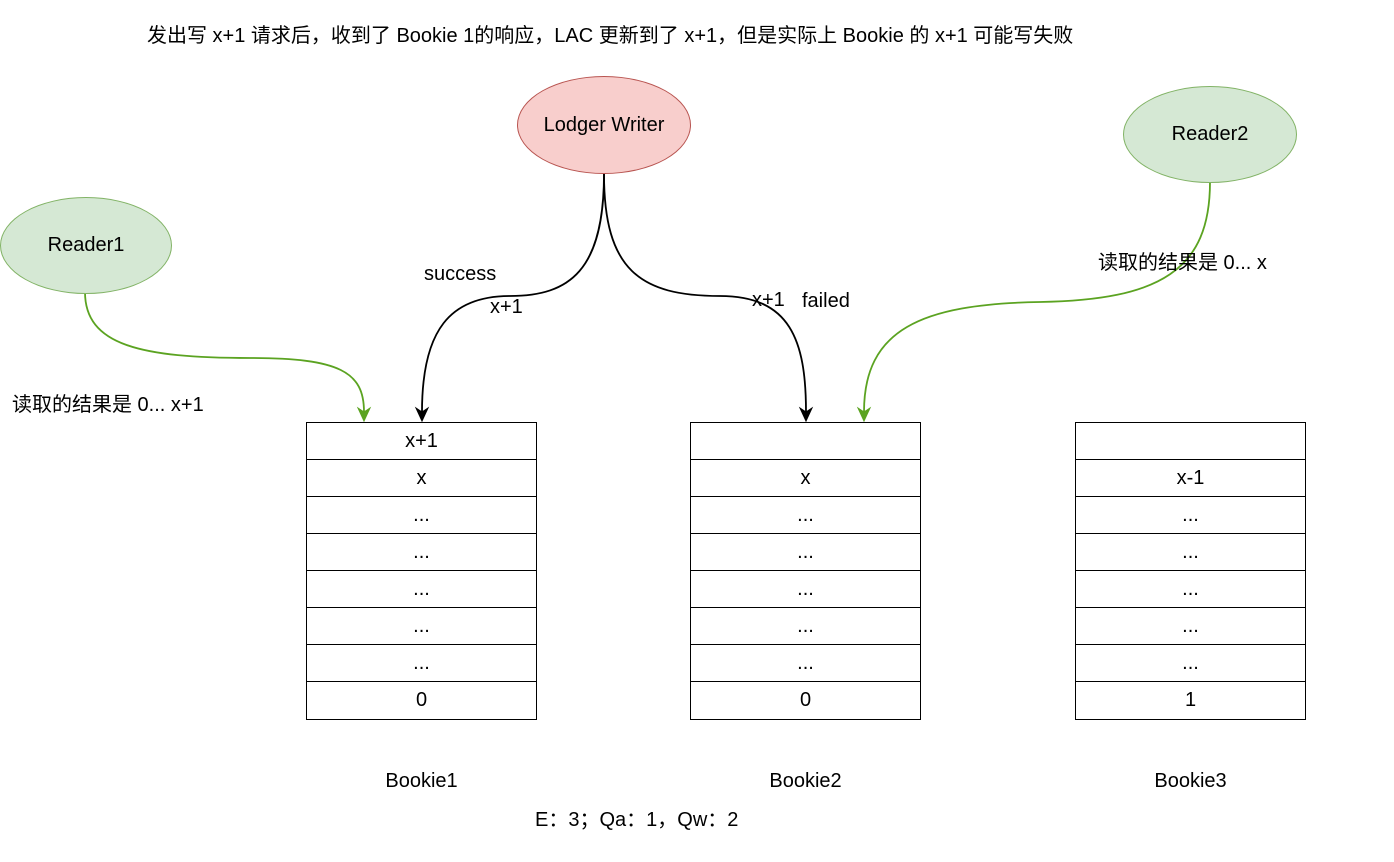 This screenshot has height=862, width=1394. Describe the element at coordinates (421, 700) in the screenshot. I see `bookie1-entry: 0` at that location.